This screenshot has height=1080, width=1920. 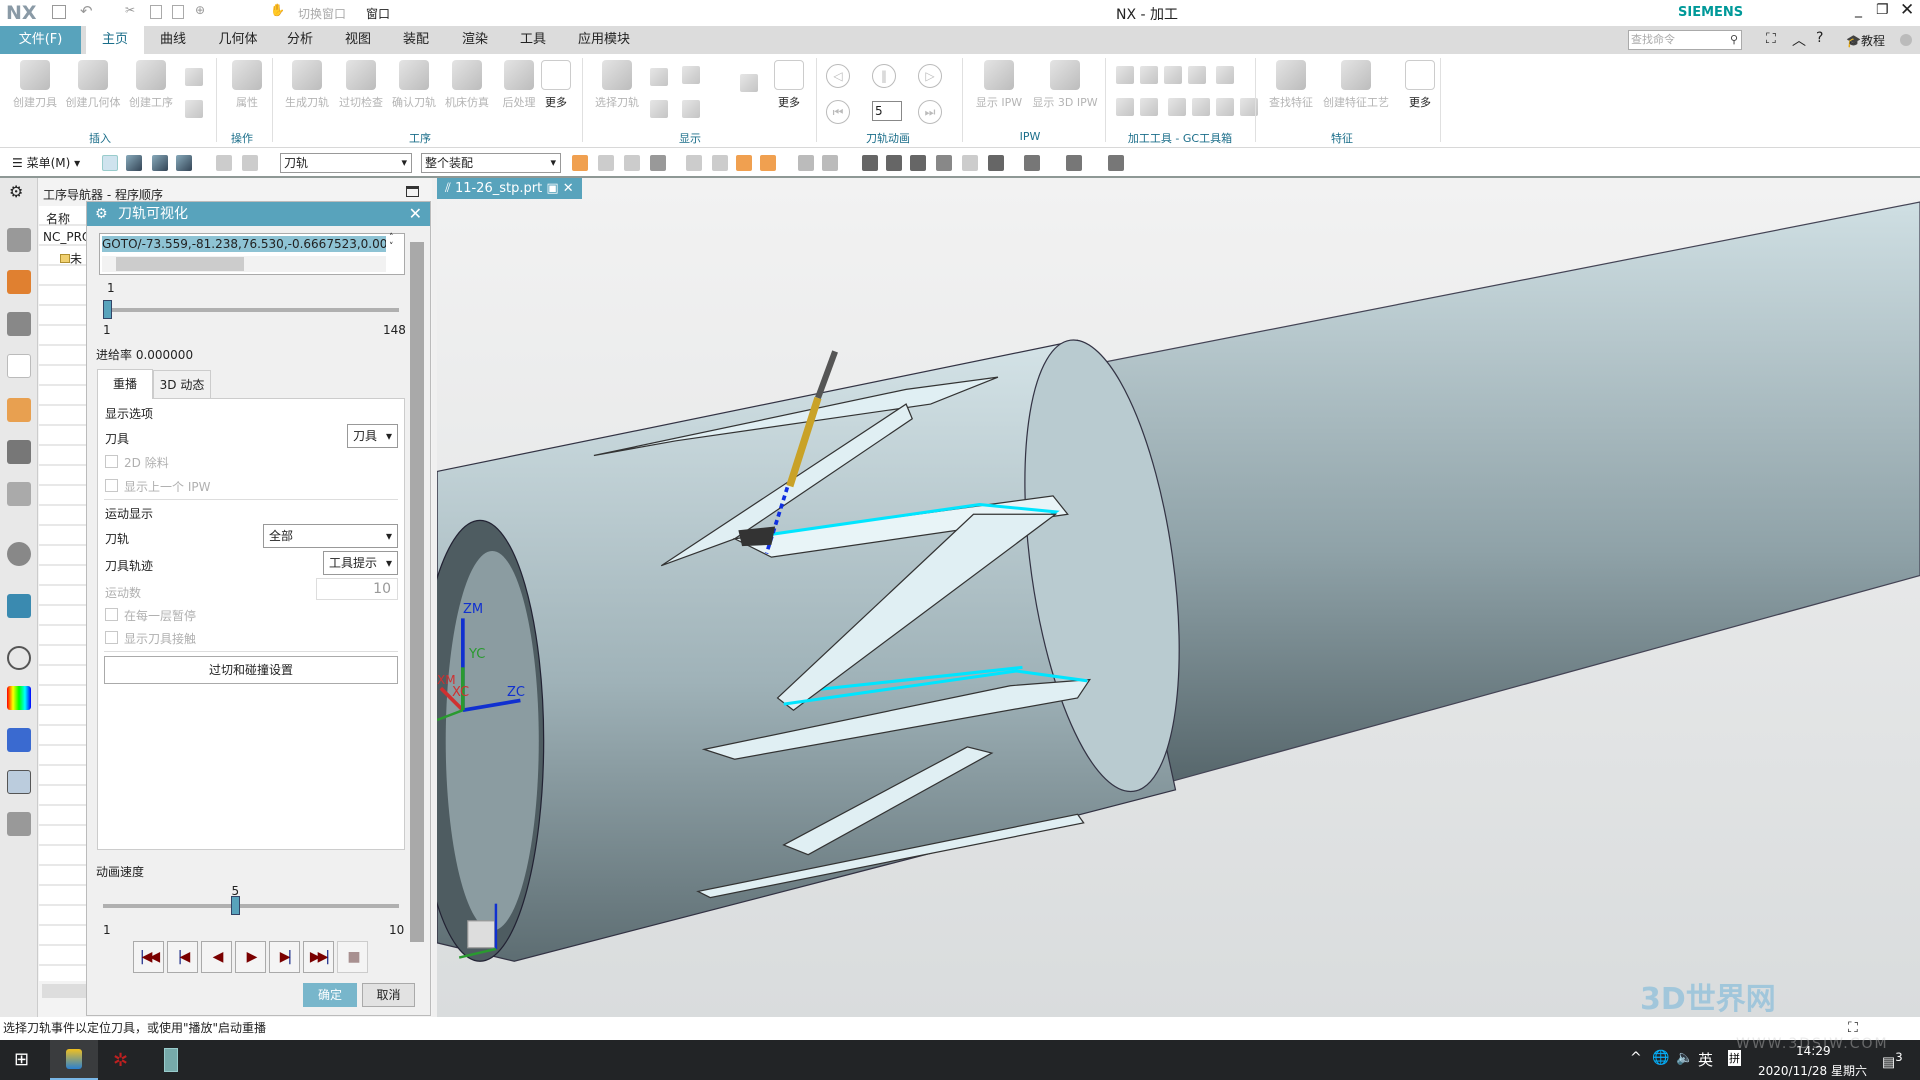 I want to click on user-status-icon, so click(x=1906, y=40).